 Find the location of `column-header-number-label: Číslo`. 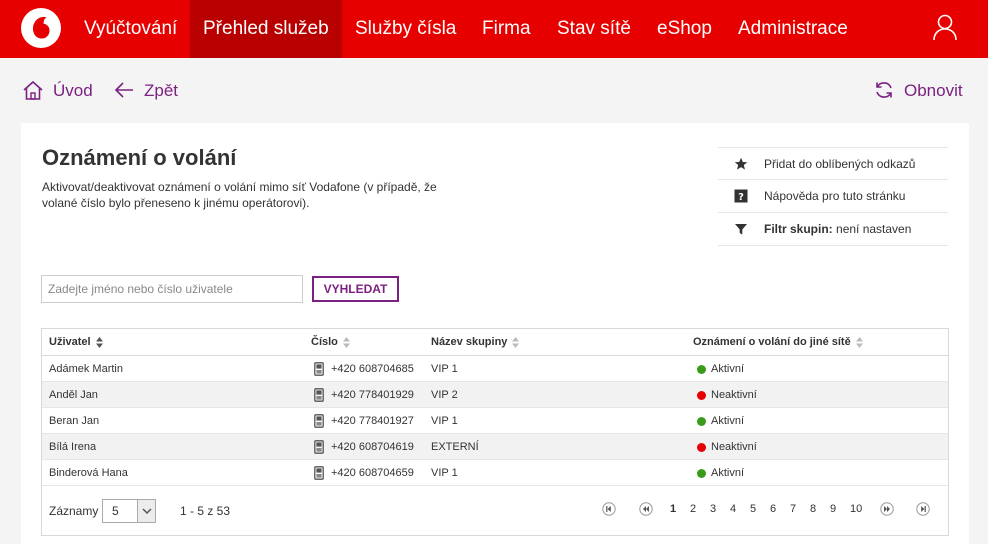

column-header-number-label: Číslo is located at coordinates (324, 342).